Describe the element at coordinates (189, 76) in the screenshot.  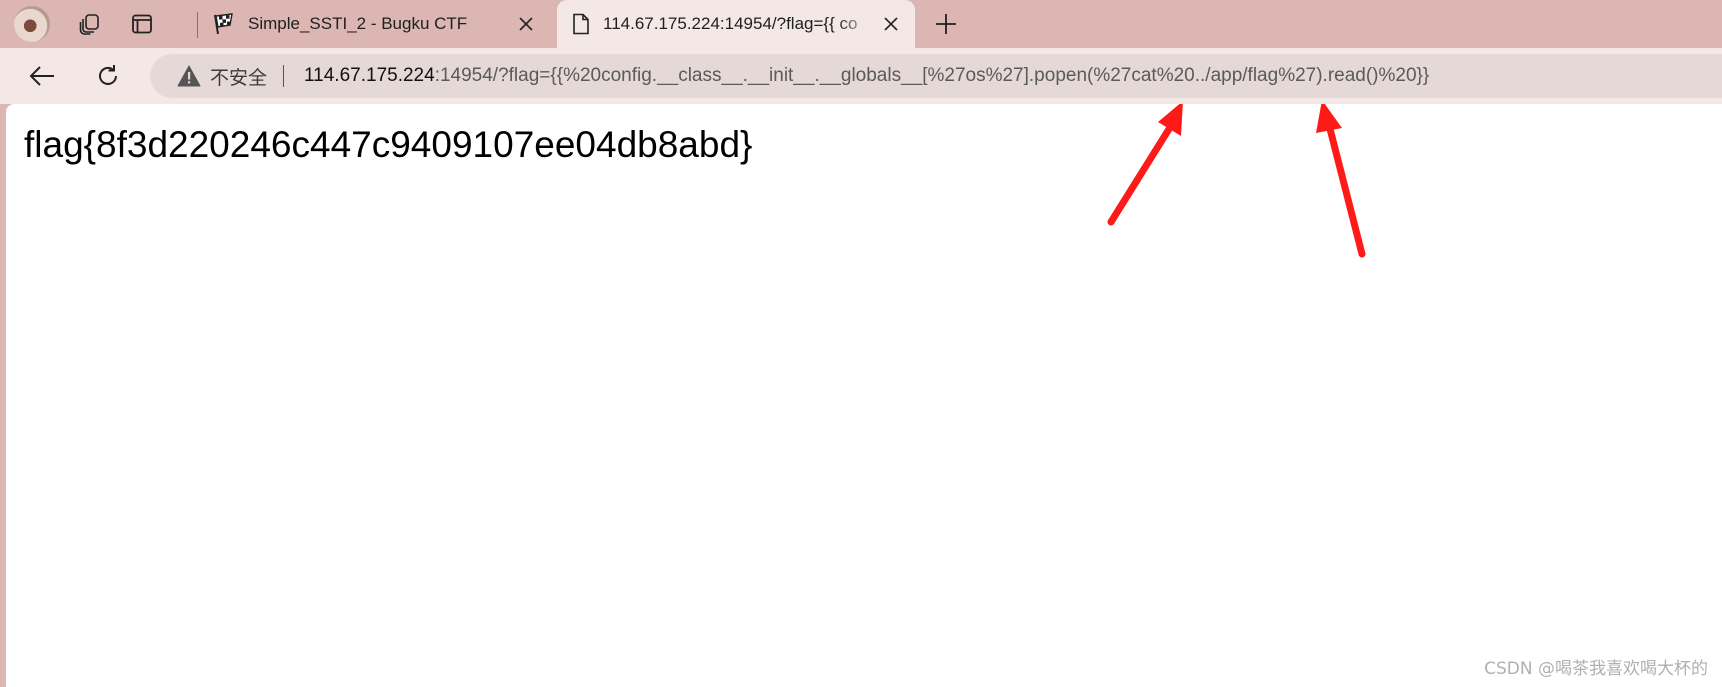
I see `warning-icon` at that location.